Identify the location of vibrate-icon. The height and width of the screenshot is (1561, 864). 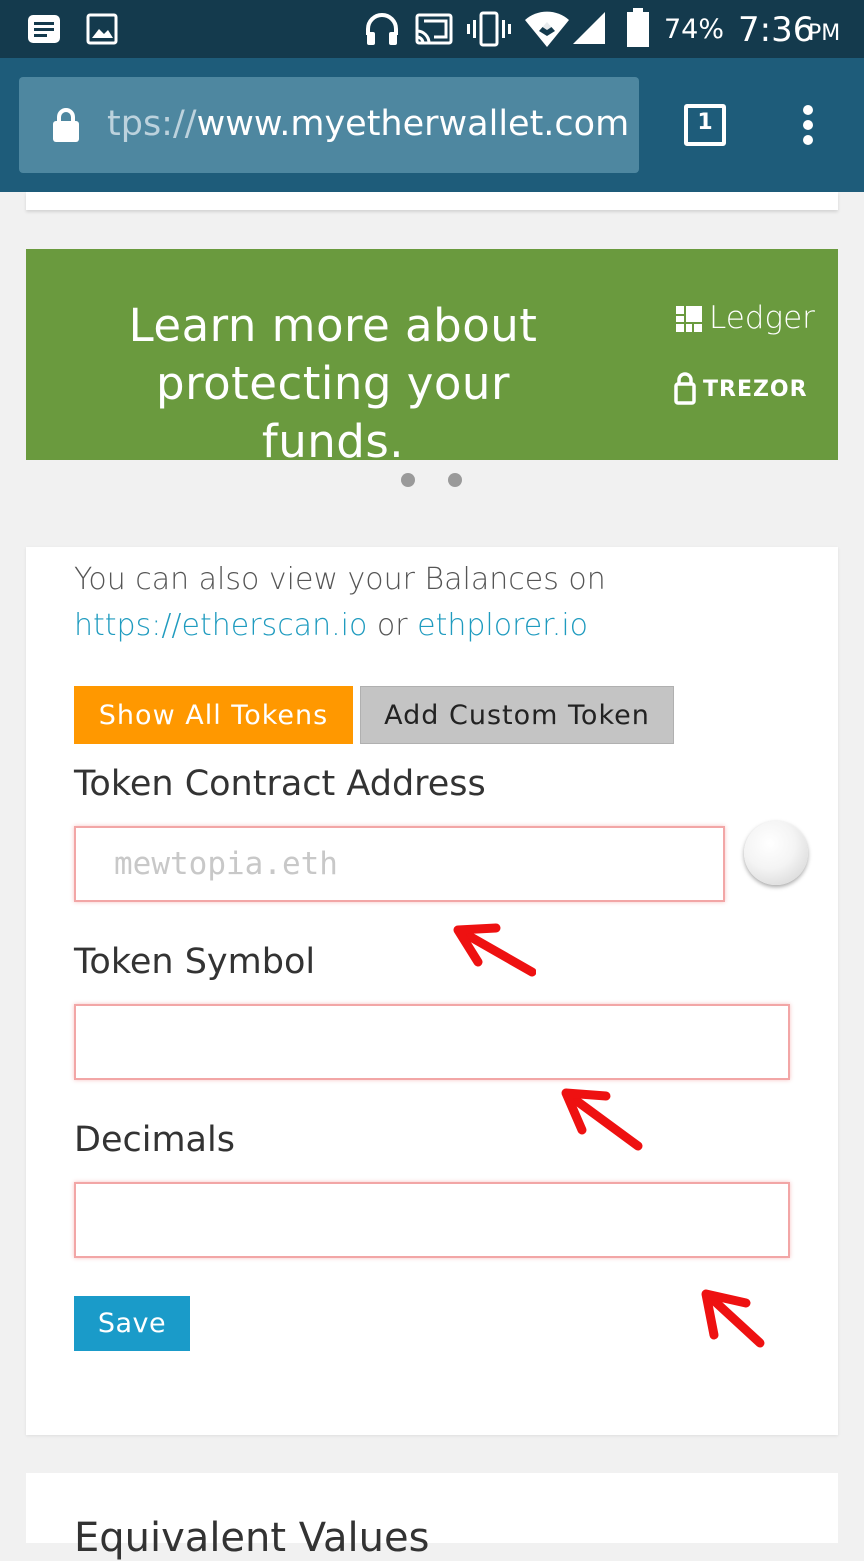
(489, 29).